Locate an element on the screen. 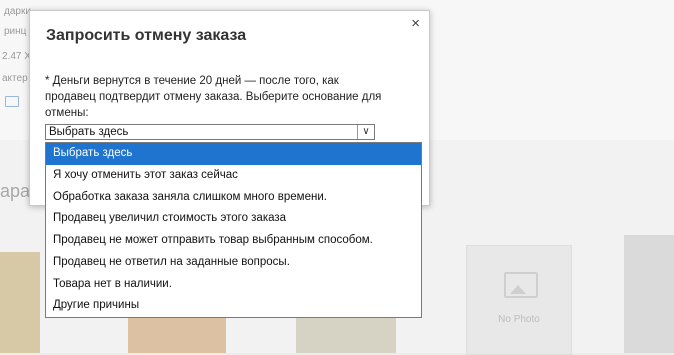 Image resolution: width=674 pixels, height=355 pixels. option-choose-here: Выбрать здесь is located at coordinates (233, 154).